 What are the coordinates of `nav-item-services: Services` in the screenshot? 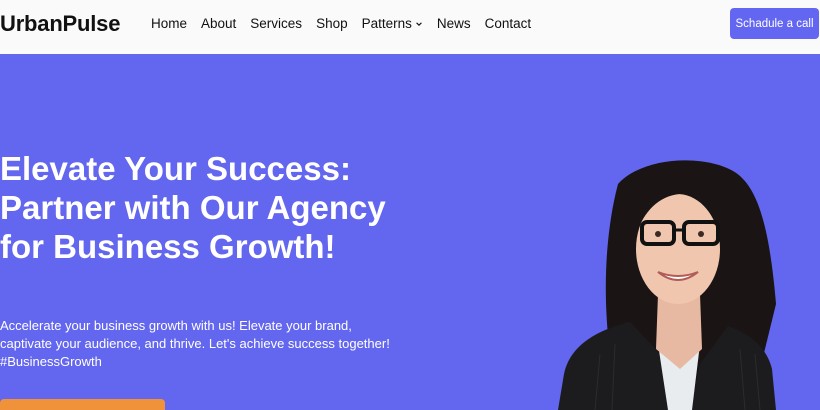 It's located at (276, 23).